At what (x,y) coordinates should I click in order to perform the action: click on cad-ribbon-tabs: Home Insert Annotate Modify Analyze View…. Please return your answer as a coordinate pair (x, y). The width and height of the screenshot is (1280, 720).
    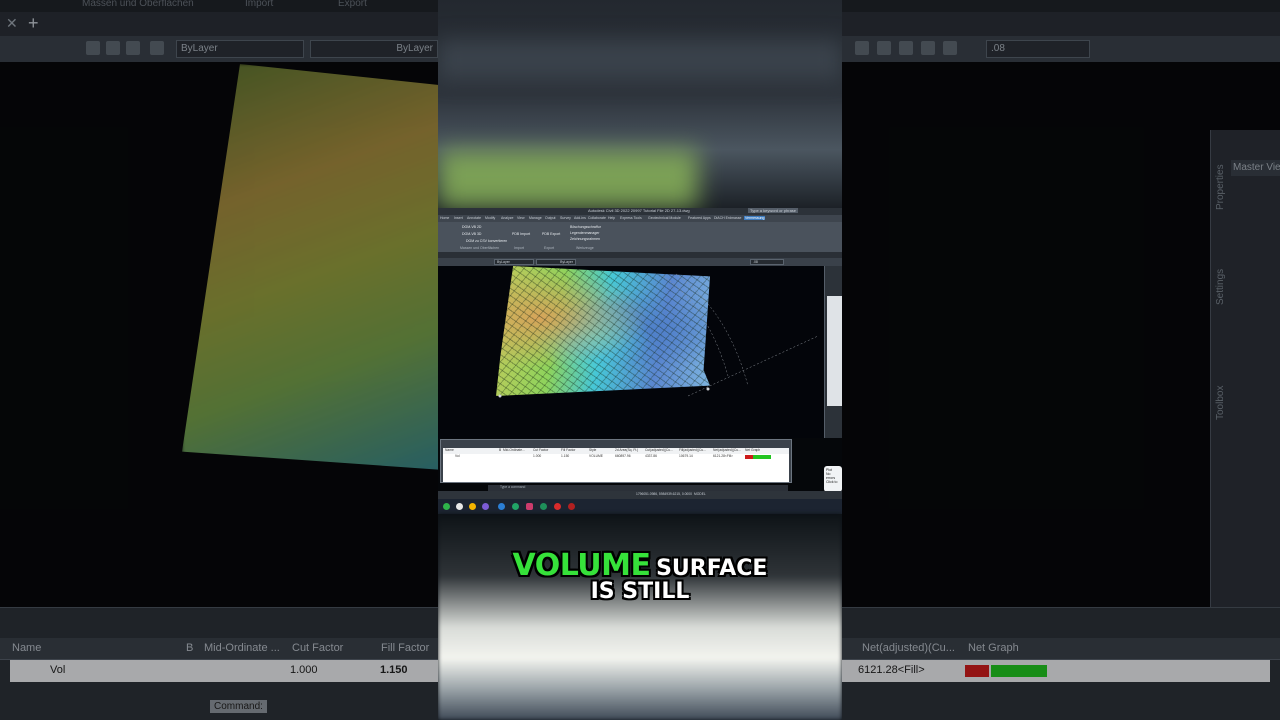
    Looking at the image, I should click on (640, 218).